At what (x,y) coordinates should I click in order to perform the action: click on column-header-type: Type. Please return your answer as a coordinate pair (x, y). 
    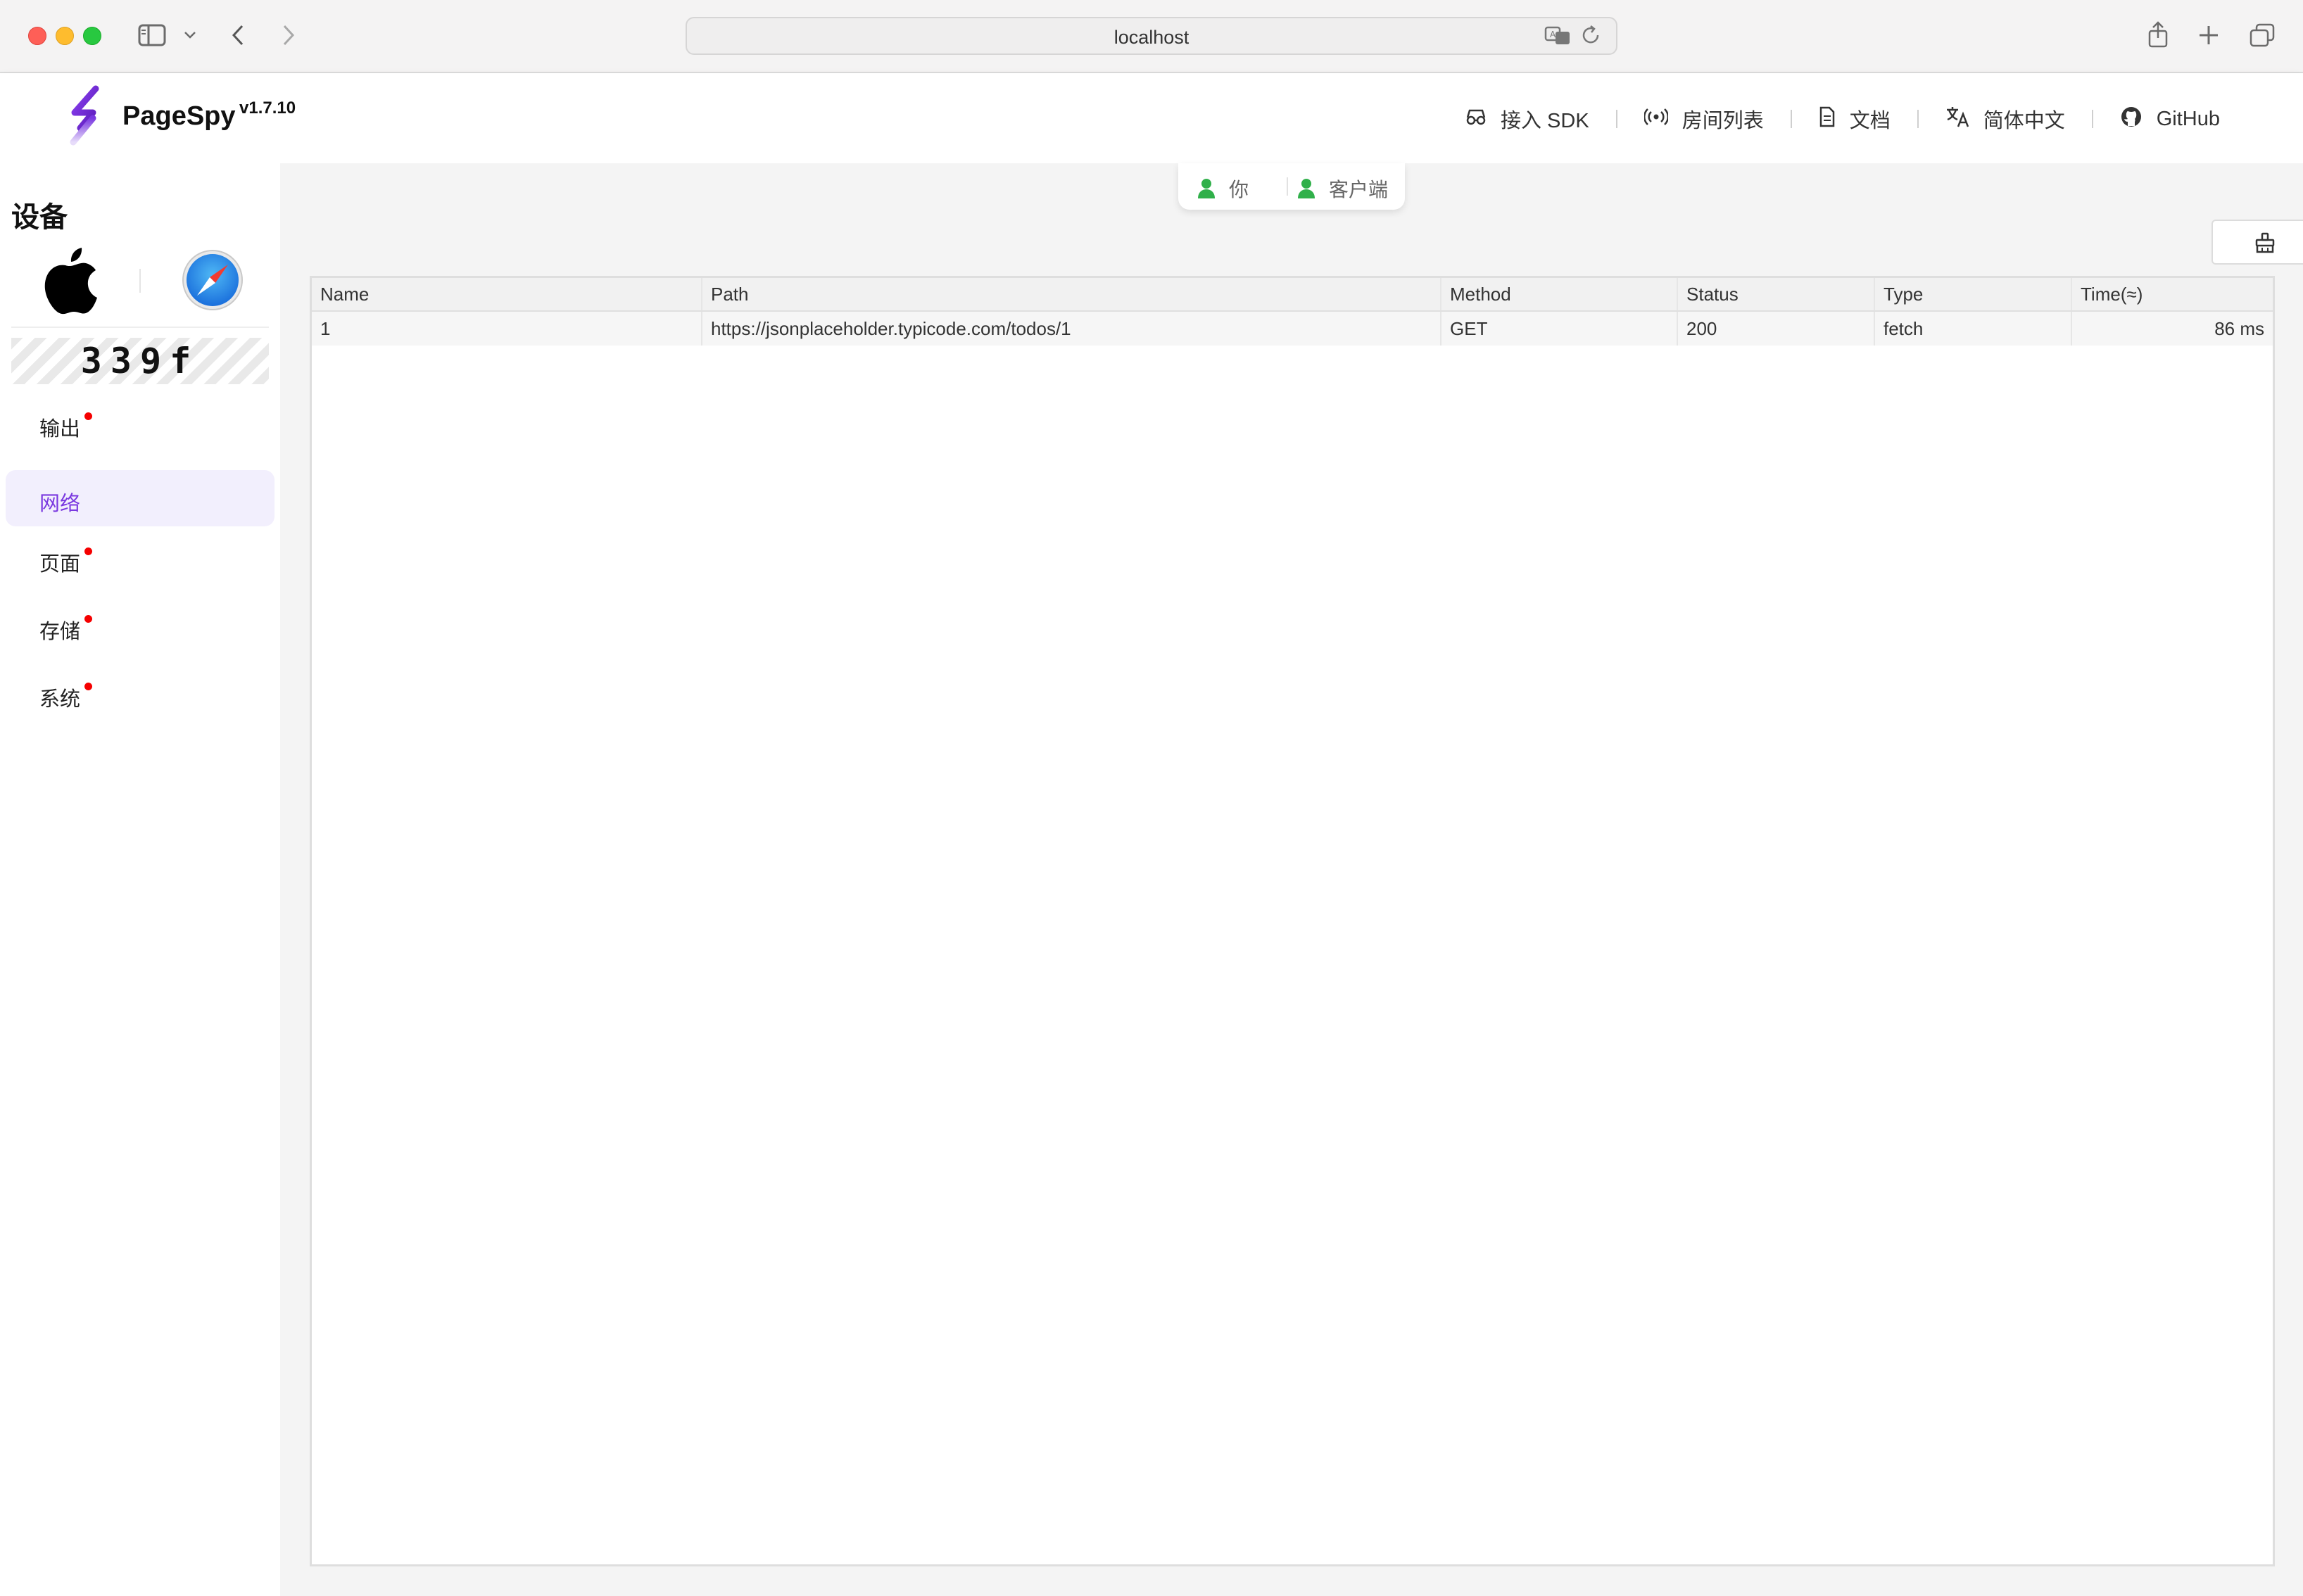
    Looking at the image, I should click on (1973, 295).